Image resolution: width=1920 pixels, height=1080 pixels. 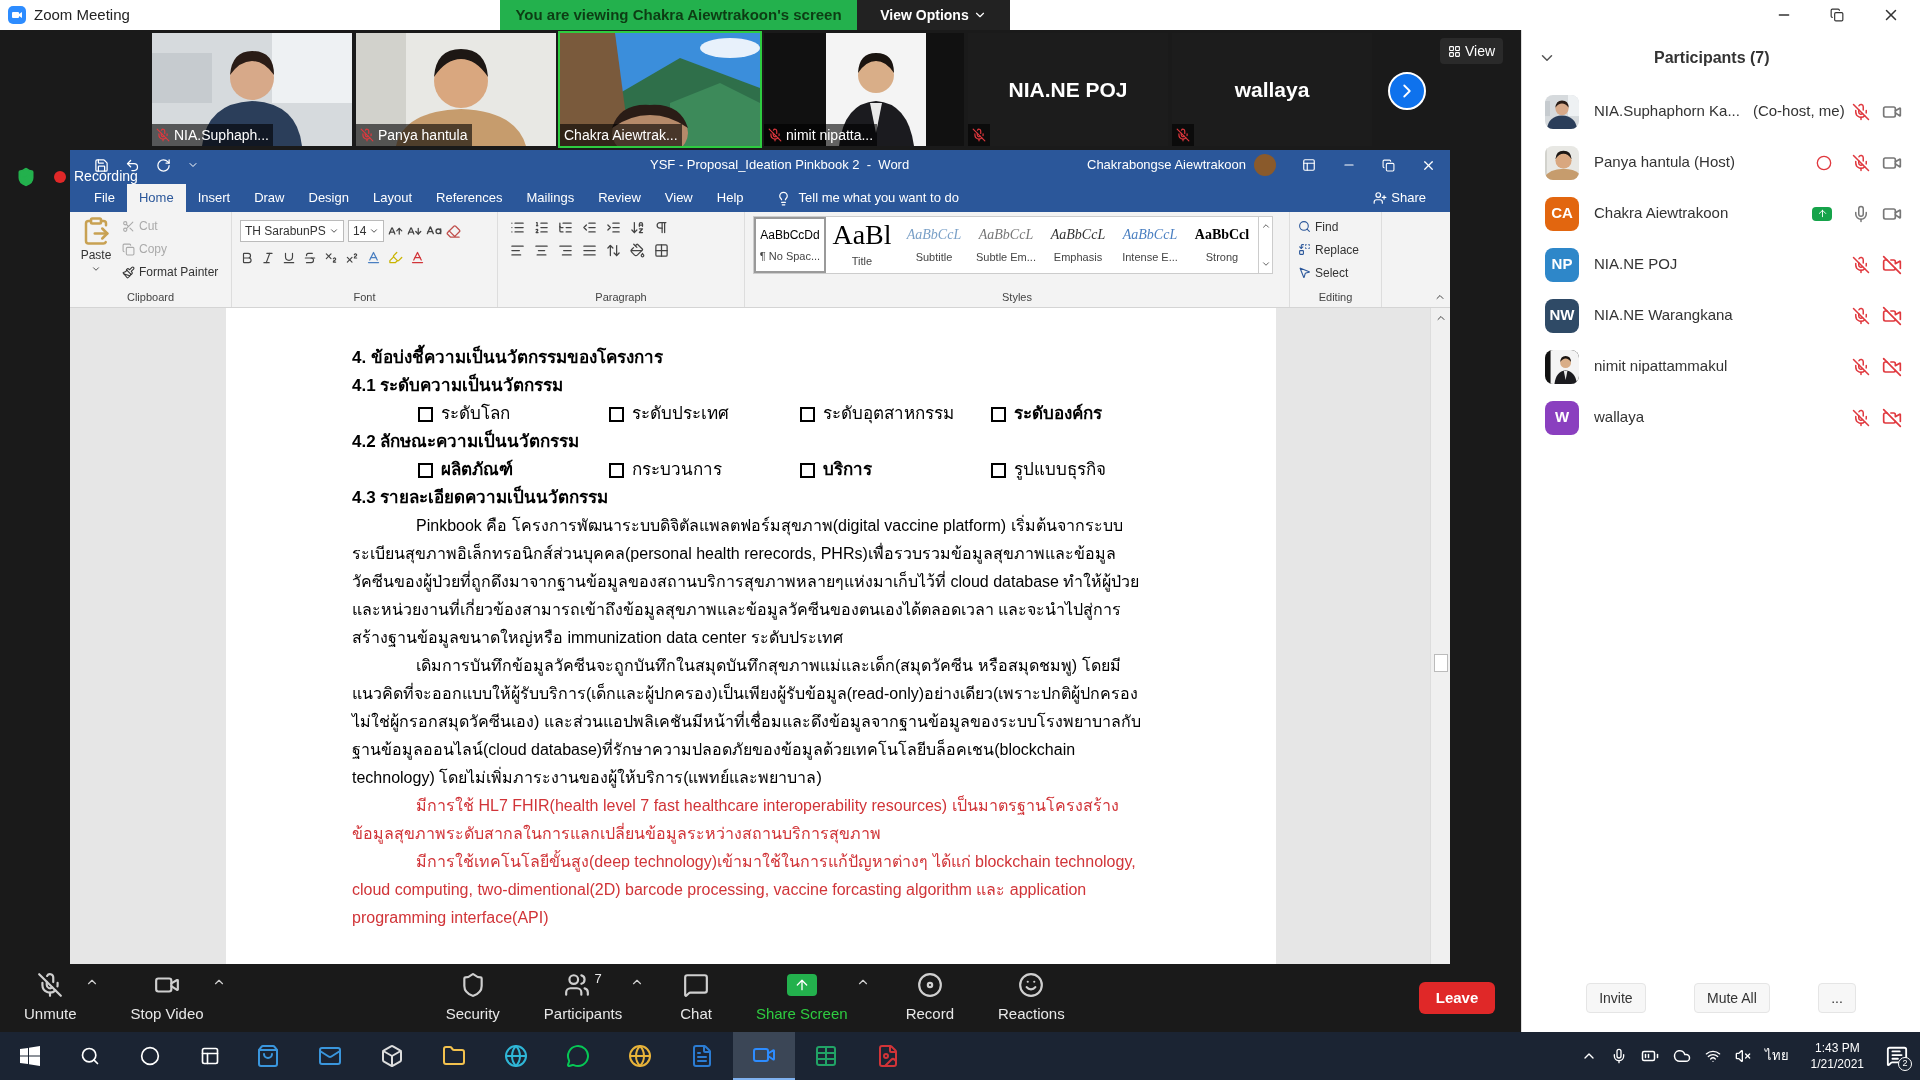 I want to click on participant-row: CA Chakra Aiewtrakoon, so click(x=1721, y=213).